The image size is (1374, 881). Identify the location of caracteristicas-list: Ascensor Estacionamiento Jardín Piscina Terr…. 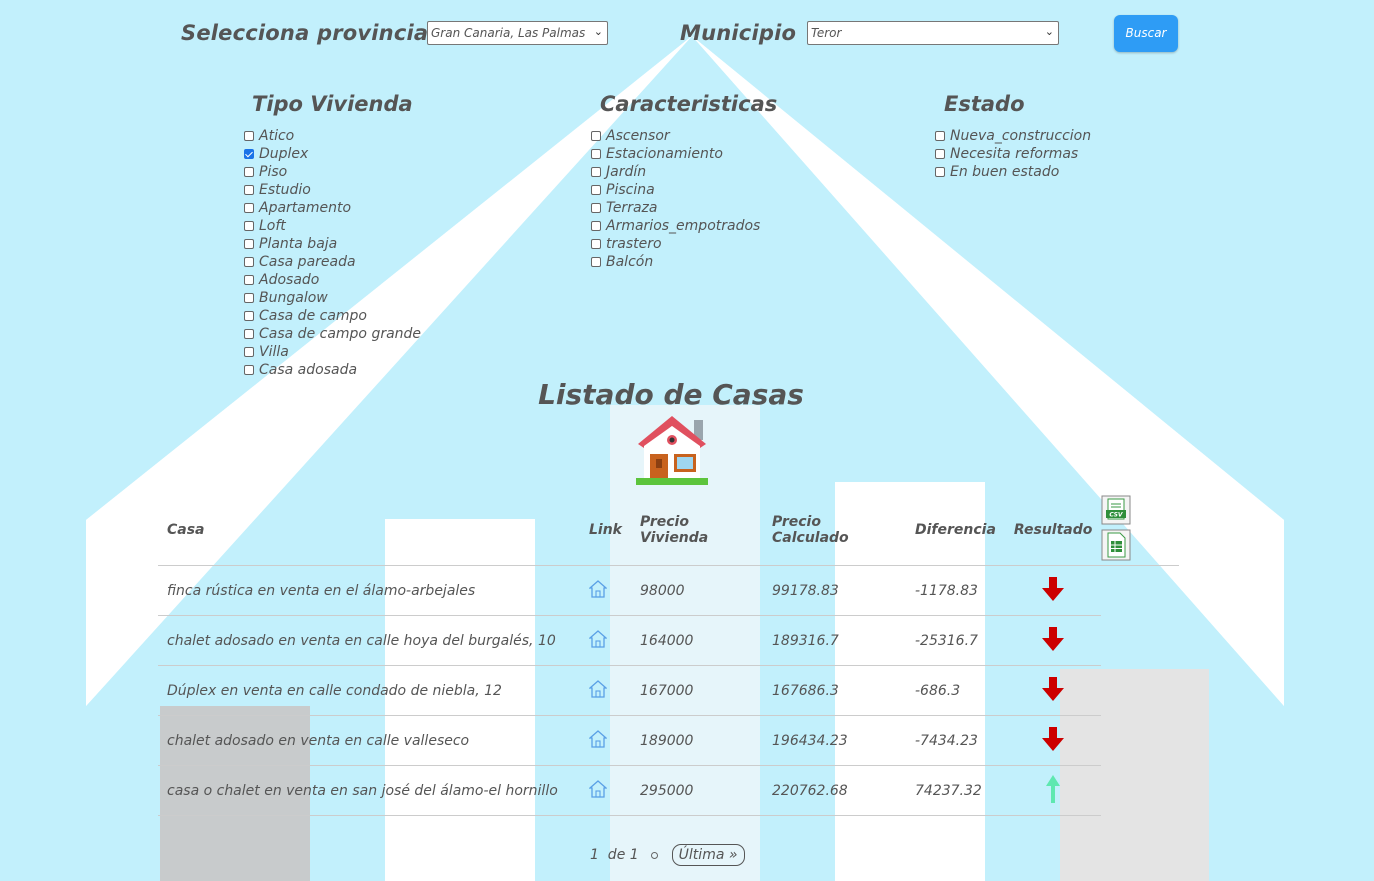
(675, 199).